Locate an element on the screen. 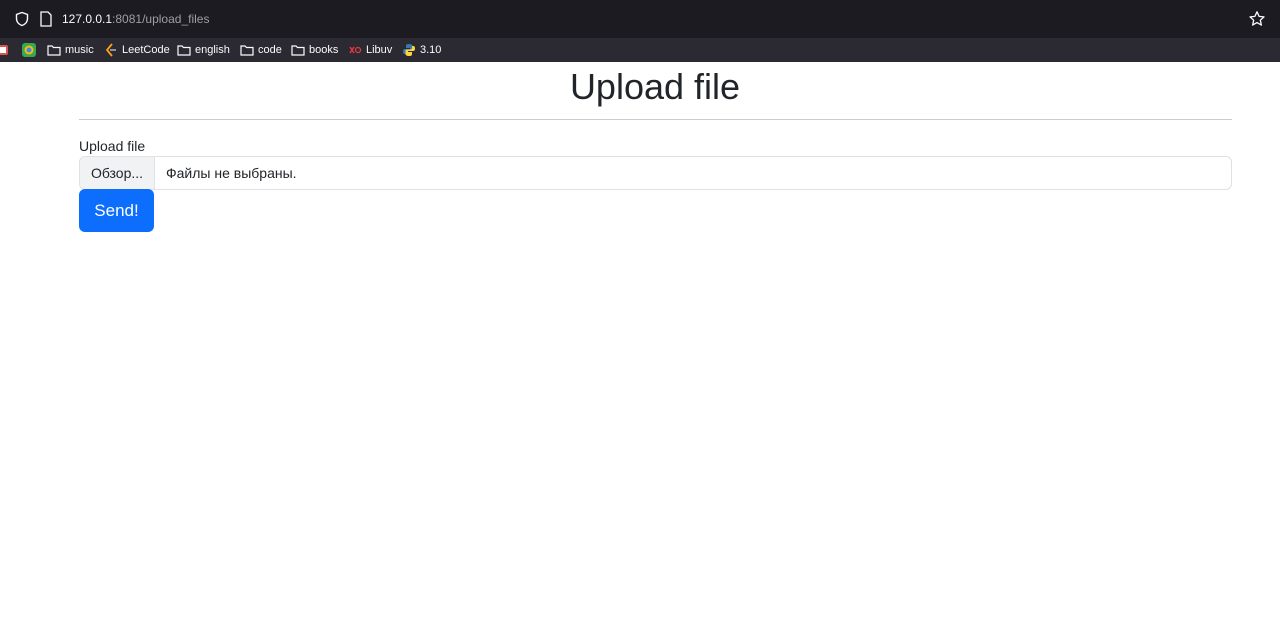  url-path: :8081/upload_files is located at coordinates (161, 19).